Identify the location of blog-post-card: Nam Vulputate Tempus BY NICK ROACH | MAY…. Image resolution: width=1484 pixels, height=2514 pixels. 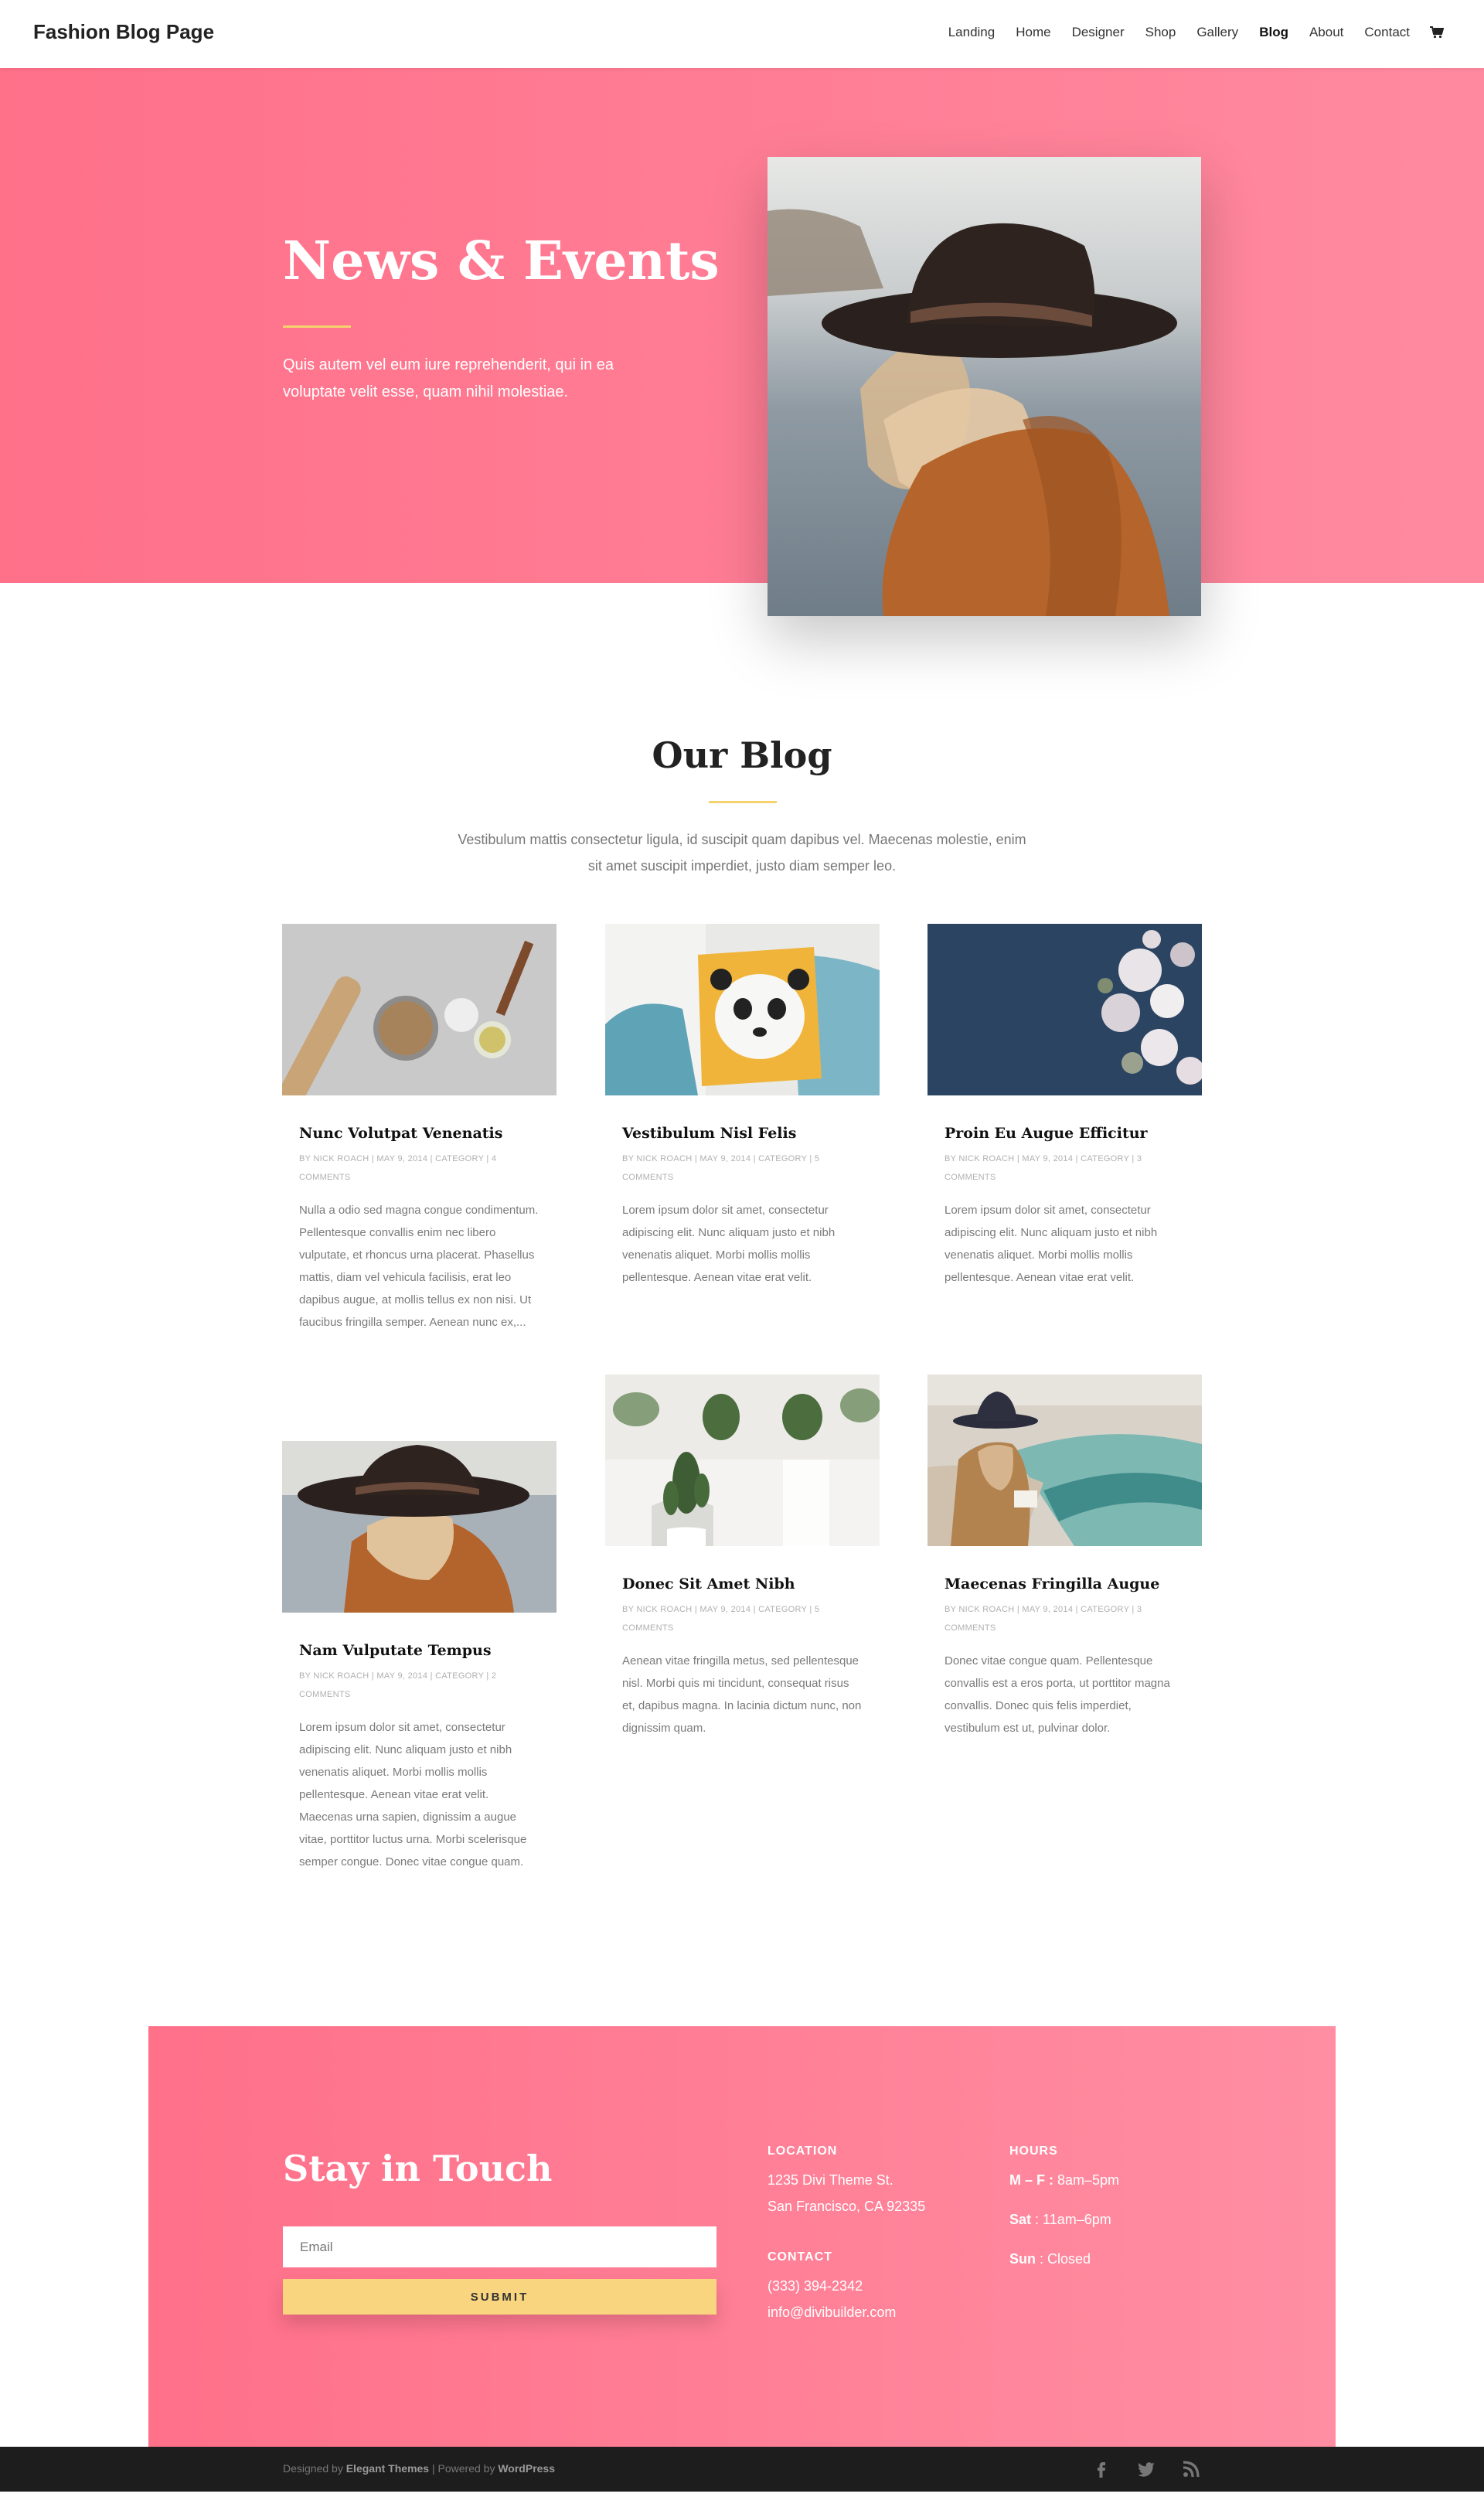
(419, 1657).